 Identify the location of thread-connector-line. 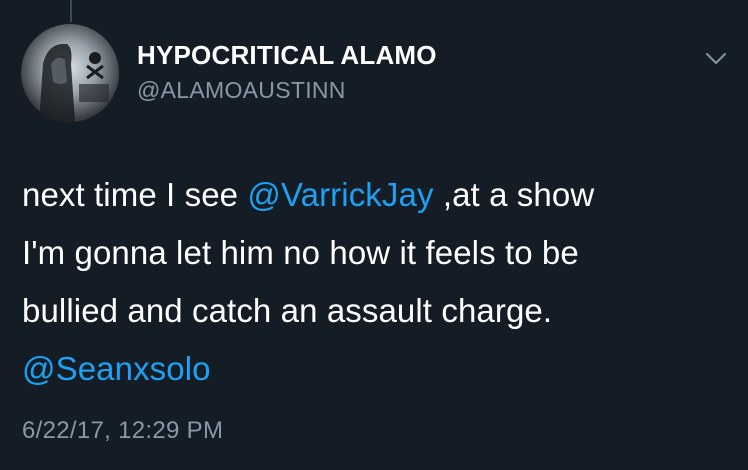
(71, 11).